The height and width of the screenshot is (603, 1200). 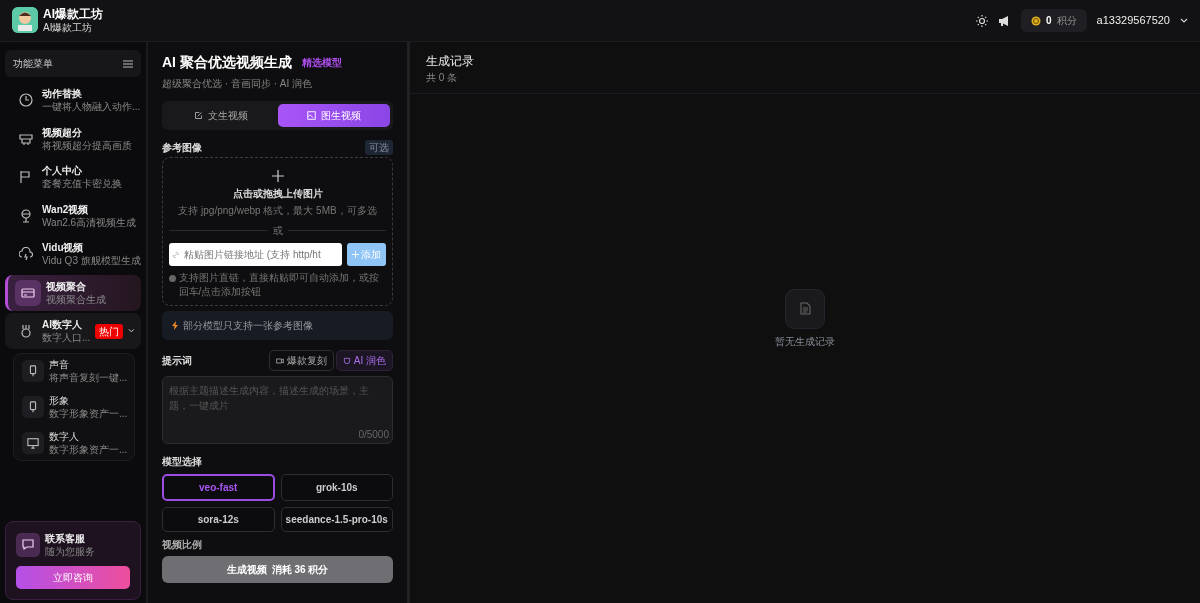 What do you see at coordinates (280, 360) in the screenshot?
I see `video-camera-icon` at bounding box center [280, 360].